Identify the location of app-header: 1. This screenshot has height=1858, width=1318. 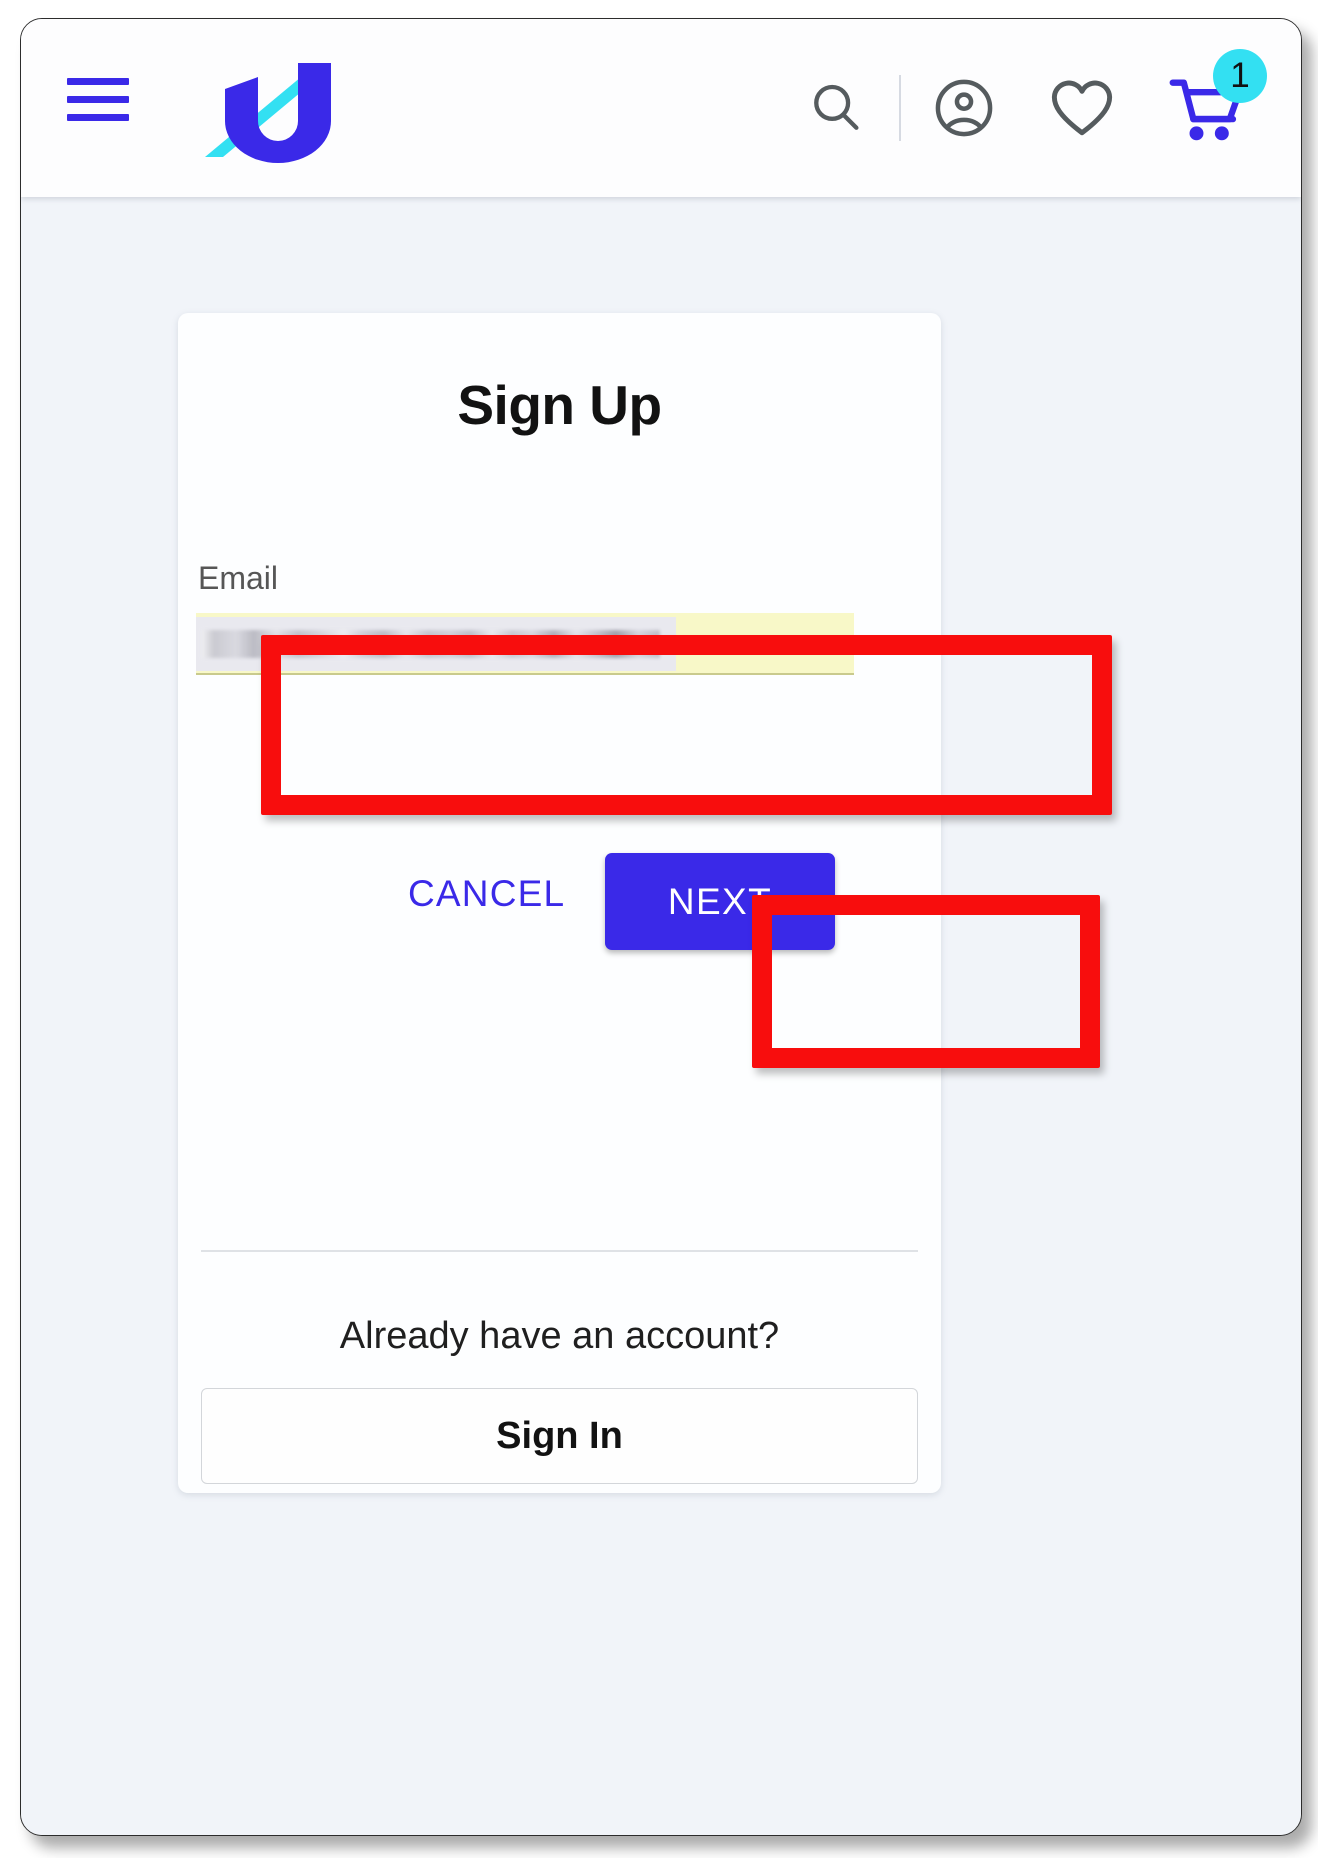
(661, 108).